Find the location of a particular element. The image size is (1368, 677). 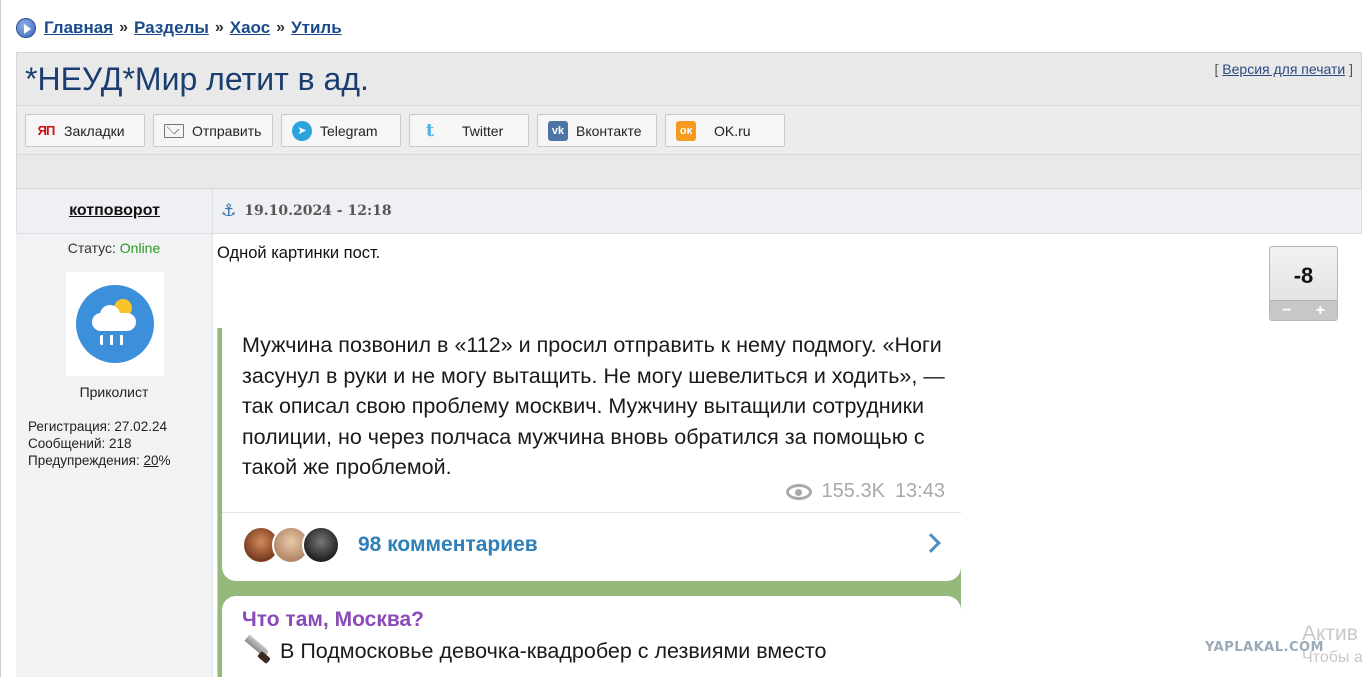

share-button-label: Вконтакте is located at coordinates (609, 130).